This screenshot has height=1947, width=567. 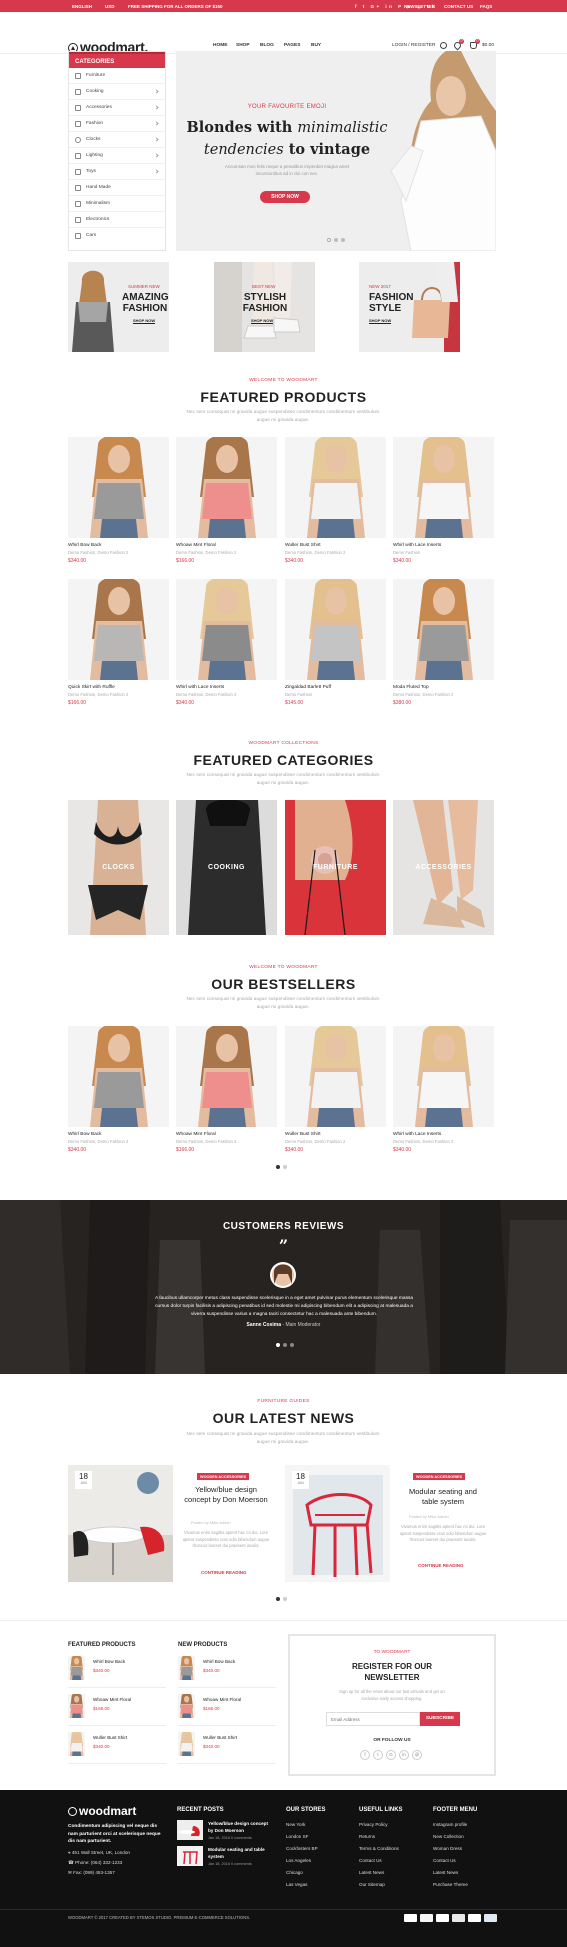 What do you see at coordinates (373, 1719) in the screenshot?
I see `newsletter-email-input` at bounding box center [373, 1719].